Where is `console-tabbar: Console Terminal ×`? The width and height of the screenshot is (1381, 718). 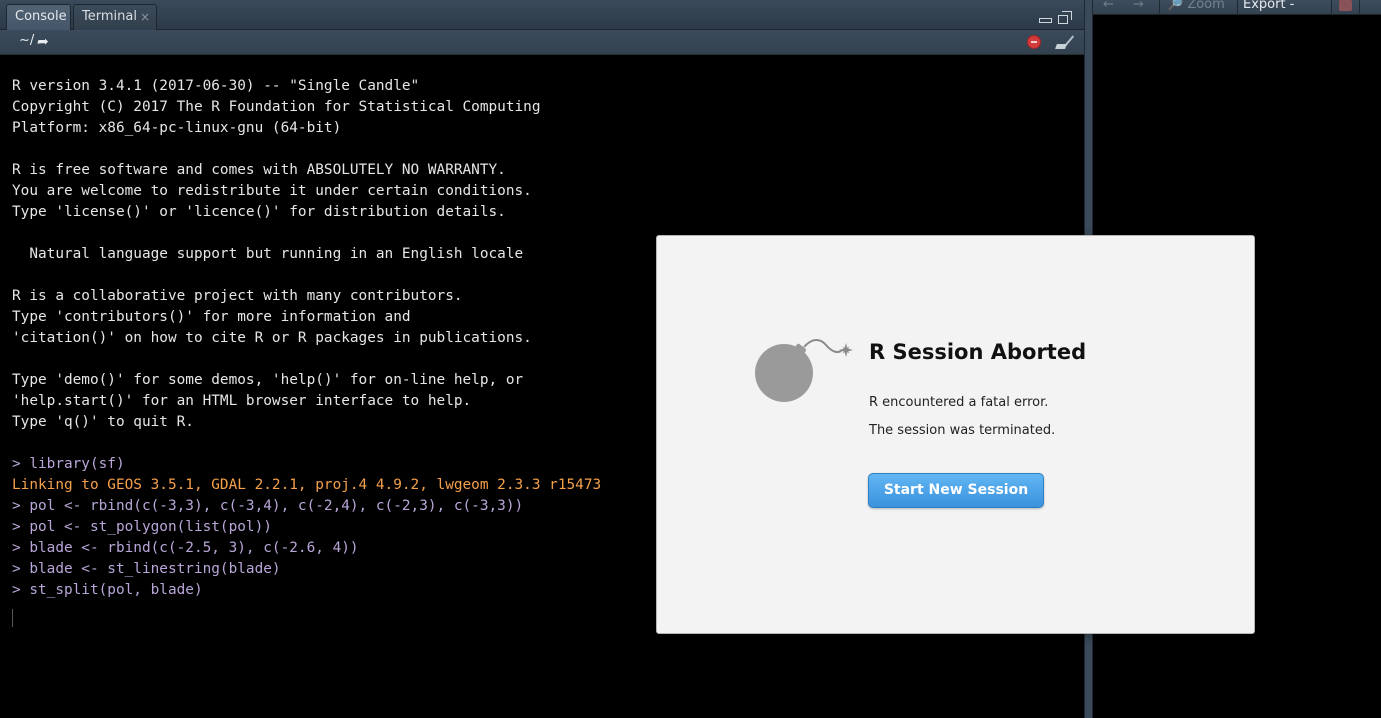
console-tabbar: Console Terminal × is located at coordinates (542, 15).